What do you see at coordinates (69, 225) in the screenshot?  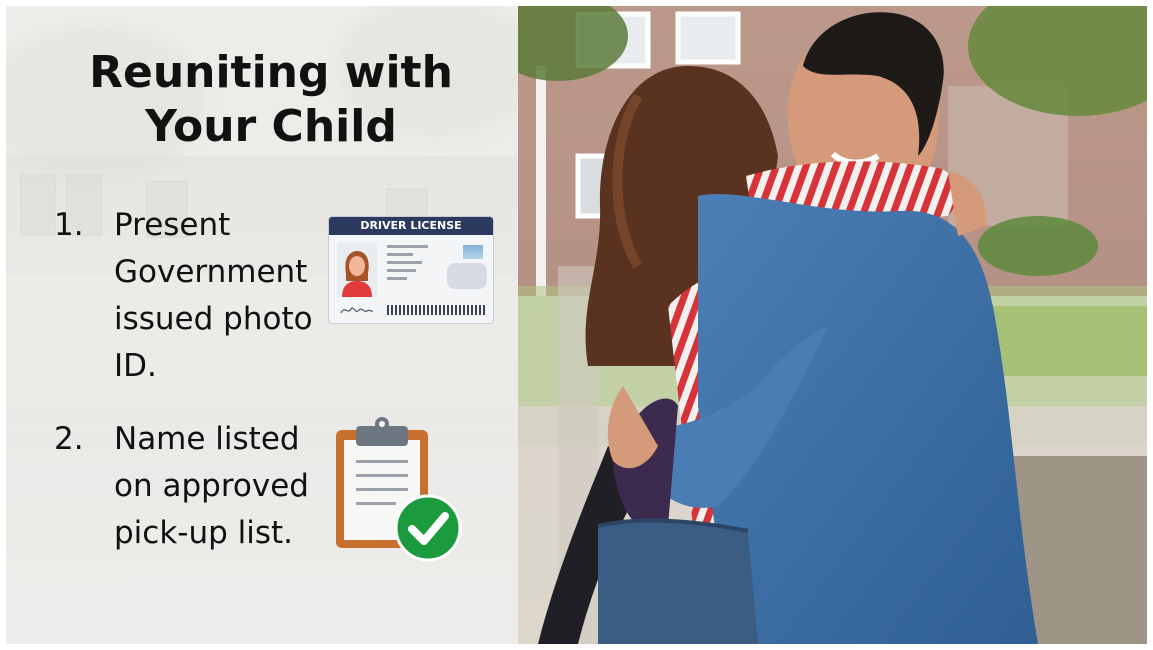 I see `step-number: 1.` at bounding box center [69, 225].